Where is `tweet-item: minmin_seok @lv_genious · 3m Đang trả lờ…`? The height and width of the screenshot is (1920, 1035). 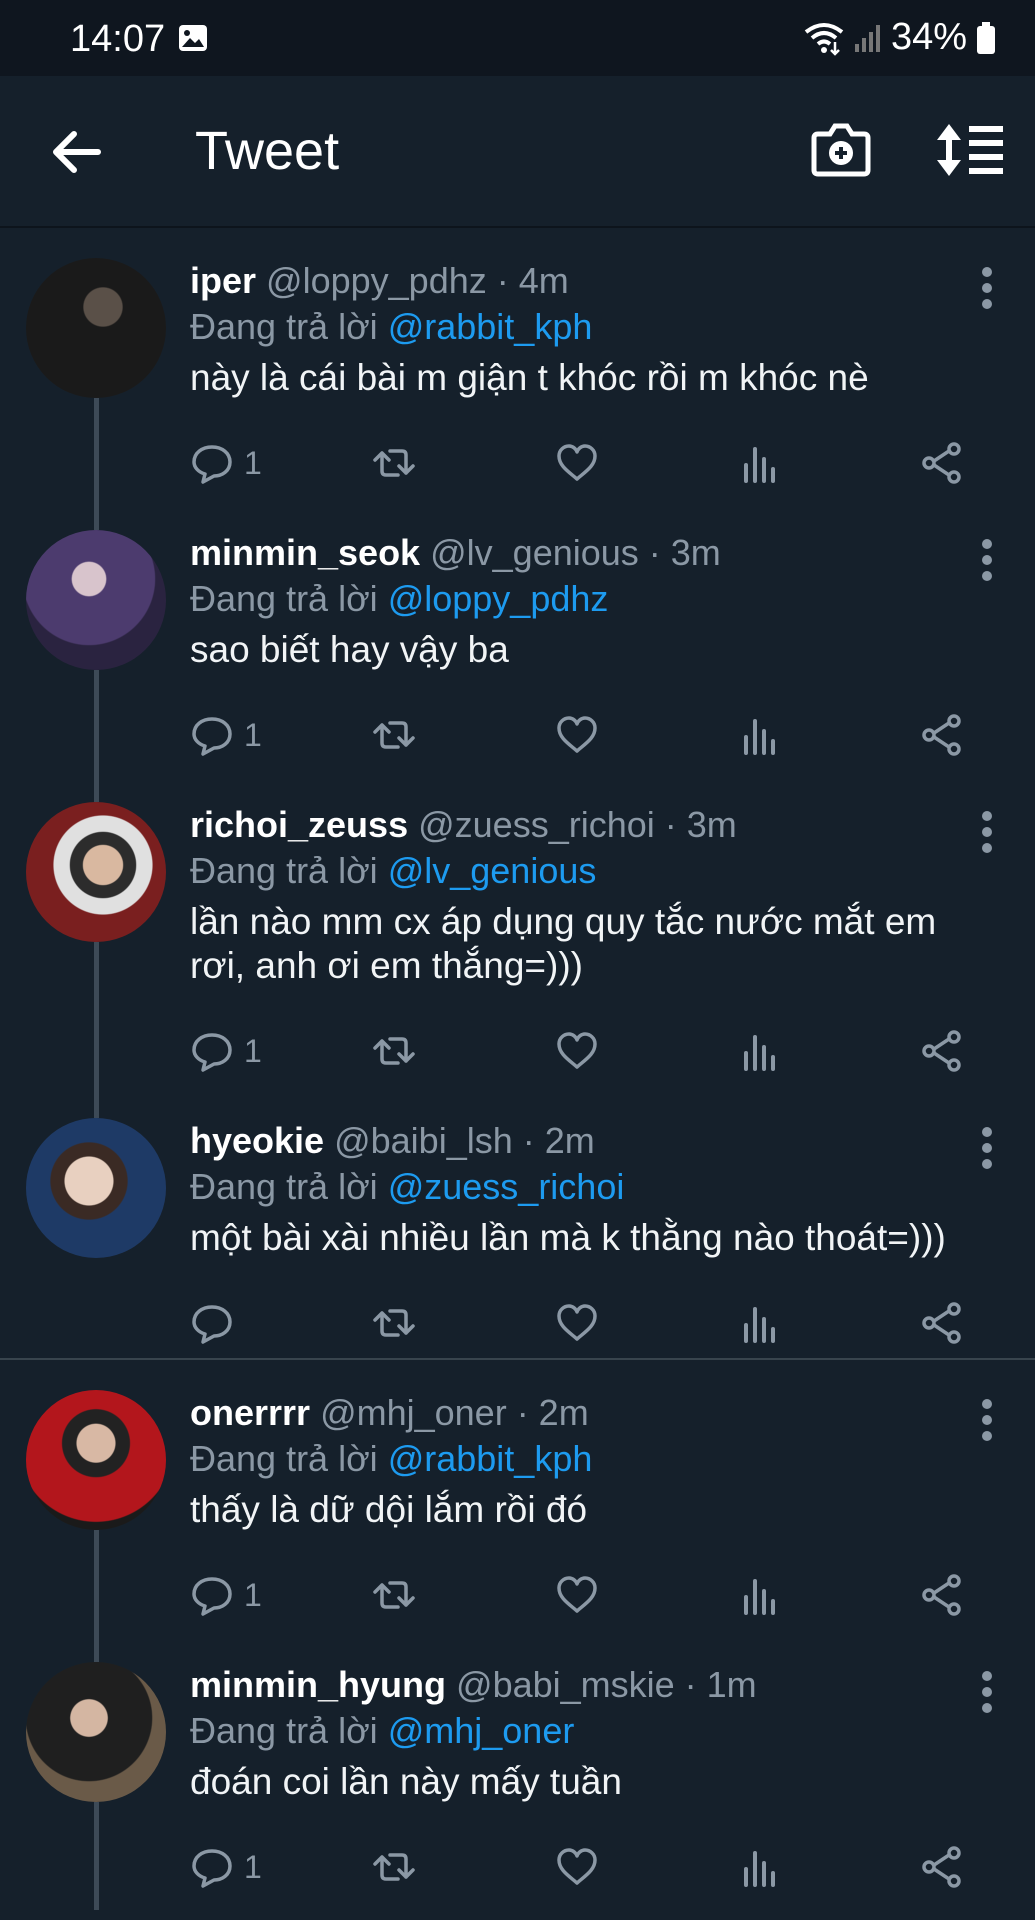 tweet-item: minmin_seok @lv_genious · 3m Đang trả lờ… is located at coordinates (517, 636).